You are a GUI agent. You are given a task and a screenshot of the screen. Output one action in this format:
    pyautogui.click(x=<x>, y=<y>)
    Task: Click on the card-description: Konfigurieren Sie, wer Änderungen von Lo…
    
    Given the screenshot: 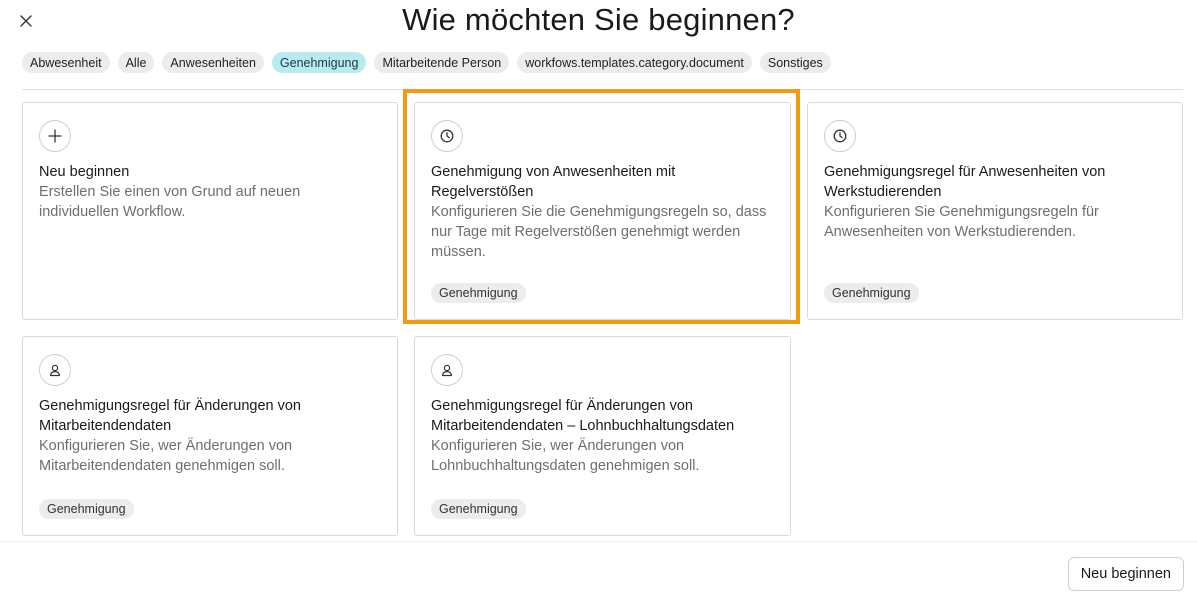 What is the action you would take?
    pyautogui.click(x=565, y=456)
    